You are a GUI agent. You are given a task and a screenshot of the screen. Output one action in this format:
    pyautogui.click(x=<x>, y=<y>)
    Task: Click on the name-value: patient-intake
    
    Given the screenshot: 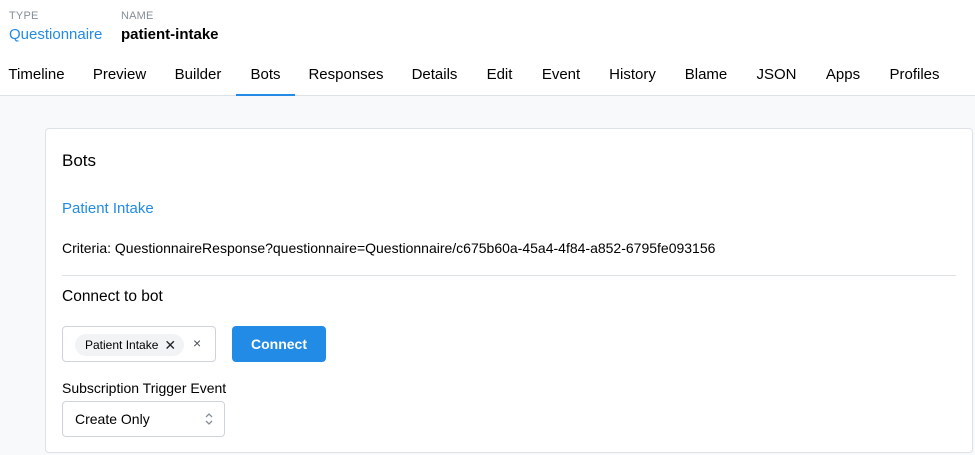 What is the action you would take?
    pyautogui.click(x=170, y=34)
    